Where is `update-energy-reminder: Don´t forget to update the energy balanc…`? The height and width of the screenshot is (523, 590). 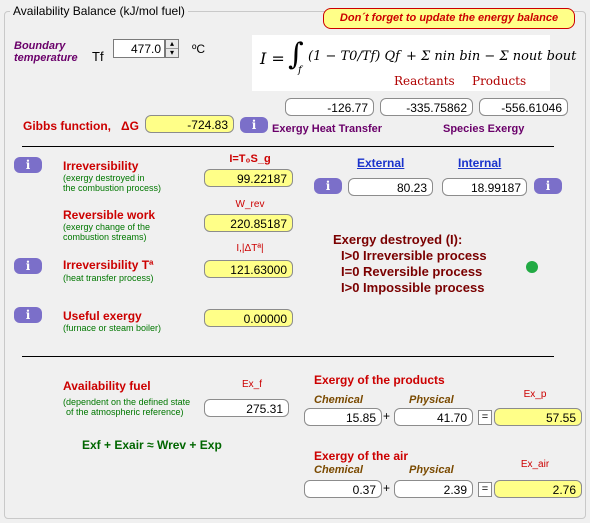 update-energy-reminder: Don´t forget to update the energy balanc… is located at coordinates (449, 18).